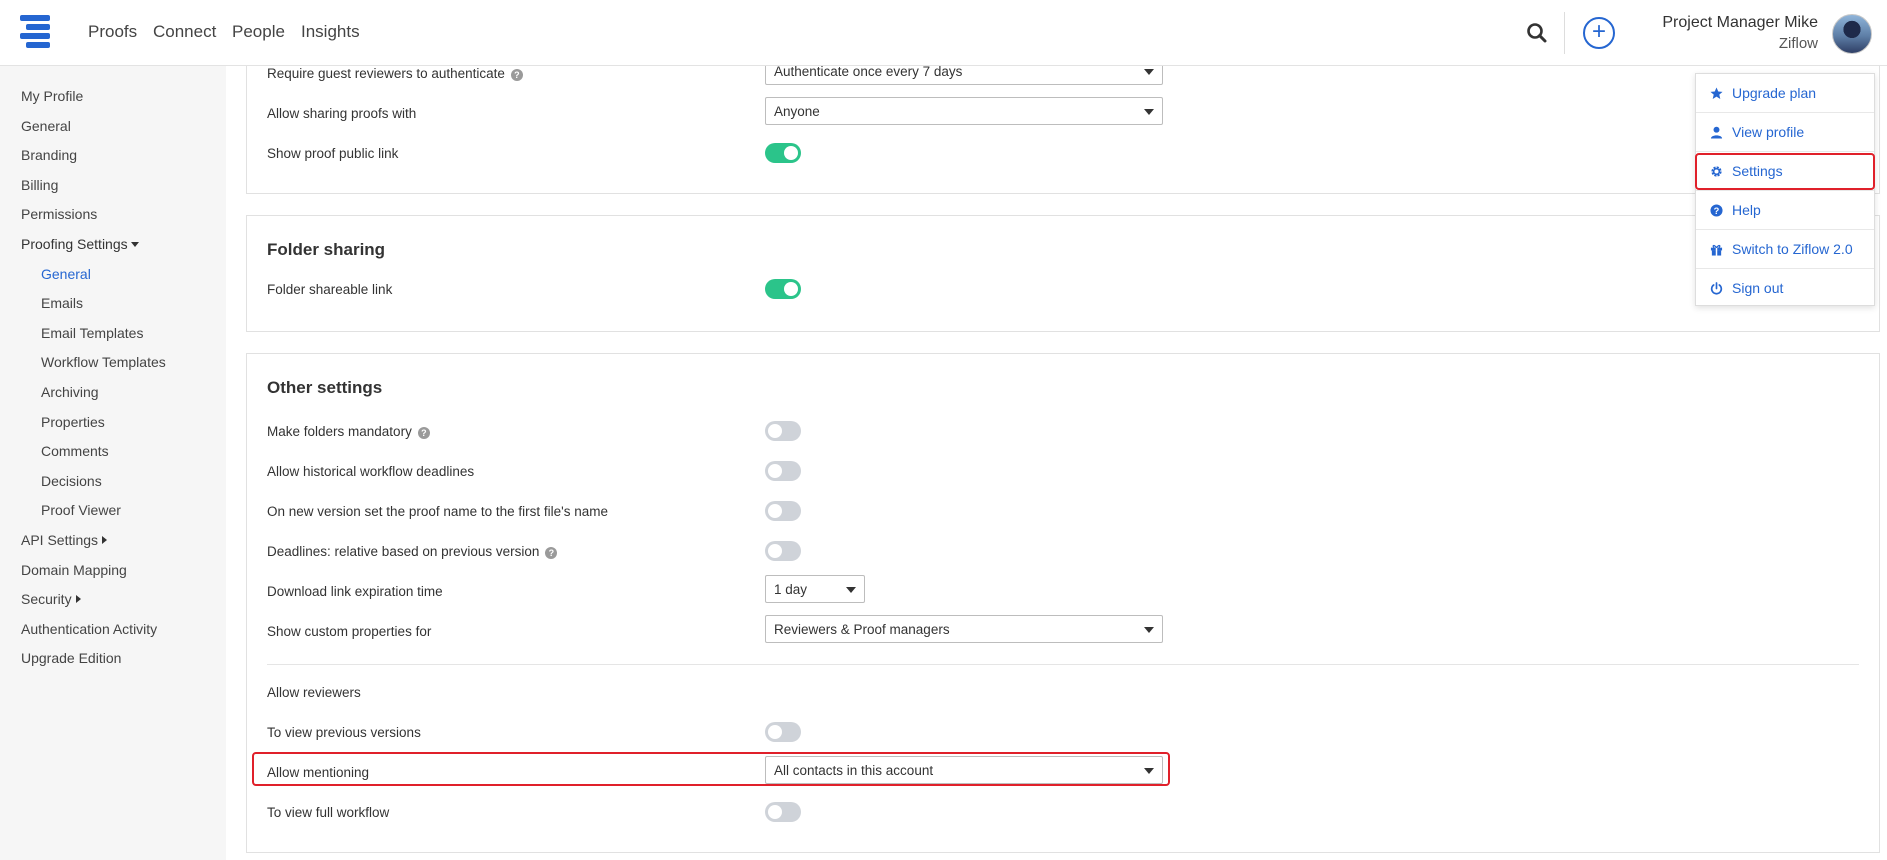  I want to click on sidebar-item-proofing-settings: Proofing Settings, so click(80, 244).